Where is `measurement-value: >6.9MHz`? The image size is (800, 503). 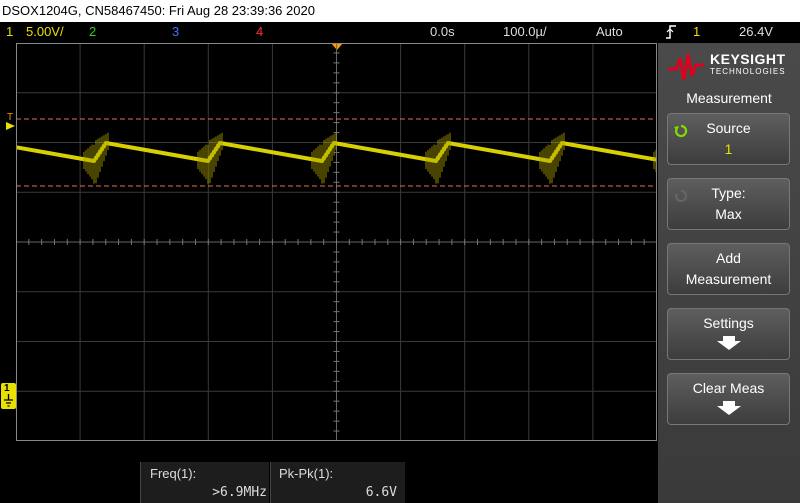
measurement-value: >6.9MHz is located at coordinates (239, 492).